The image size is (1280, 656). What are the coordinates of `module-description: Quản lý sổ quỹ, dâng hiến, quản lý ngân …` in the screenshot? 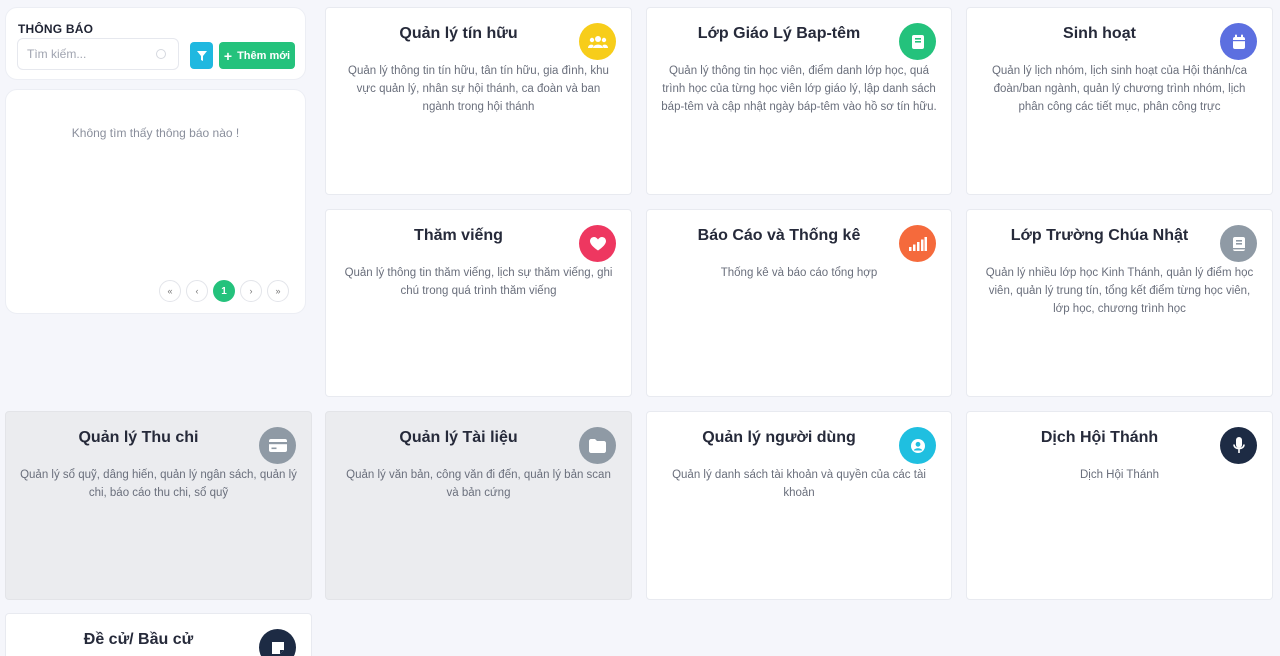 It's located at (158, 484).